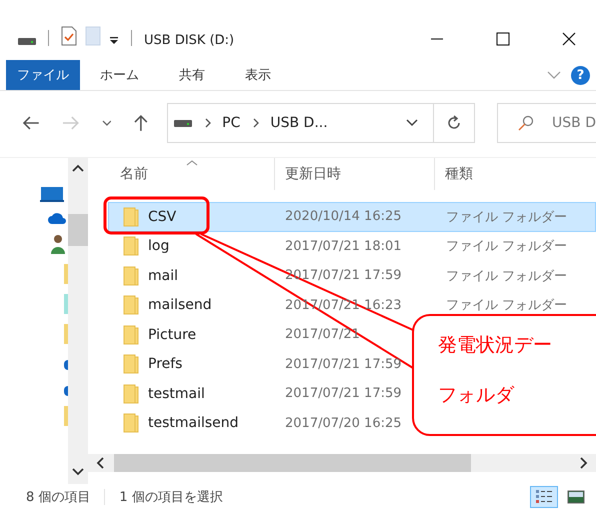 This screenshot has height=510, width=596. What do you see at coordinates (134, 174) in the screenshot?
I see `column-header: 名前` at bounding box center [134, 174].